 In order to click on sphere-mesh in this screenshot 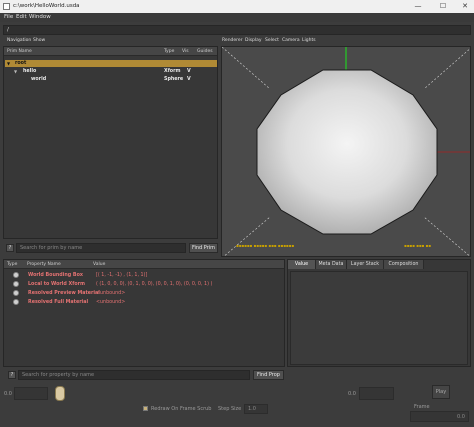, I will do `click(347, 152)`.